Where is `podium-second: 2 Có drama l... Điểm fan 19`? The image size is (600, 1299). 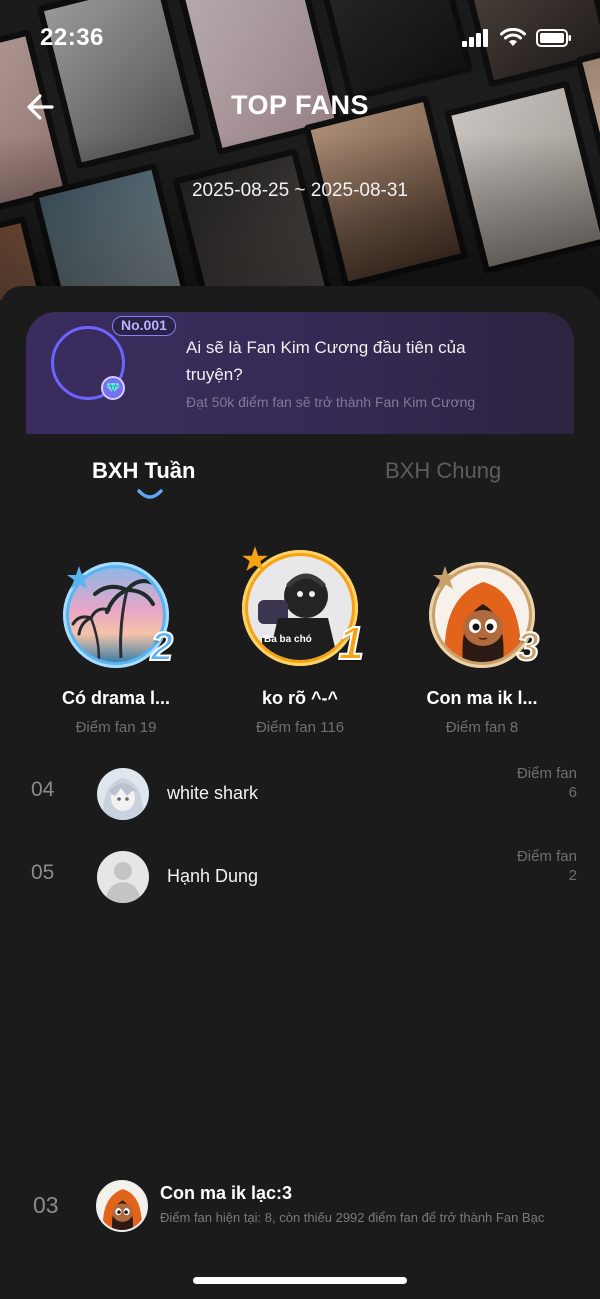 podium-second: 2 Có drama l... Điểm fan 19 is located at coordinates (116, 642).